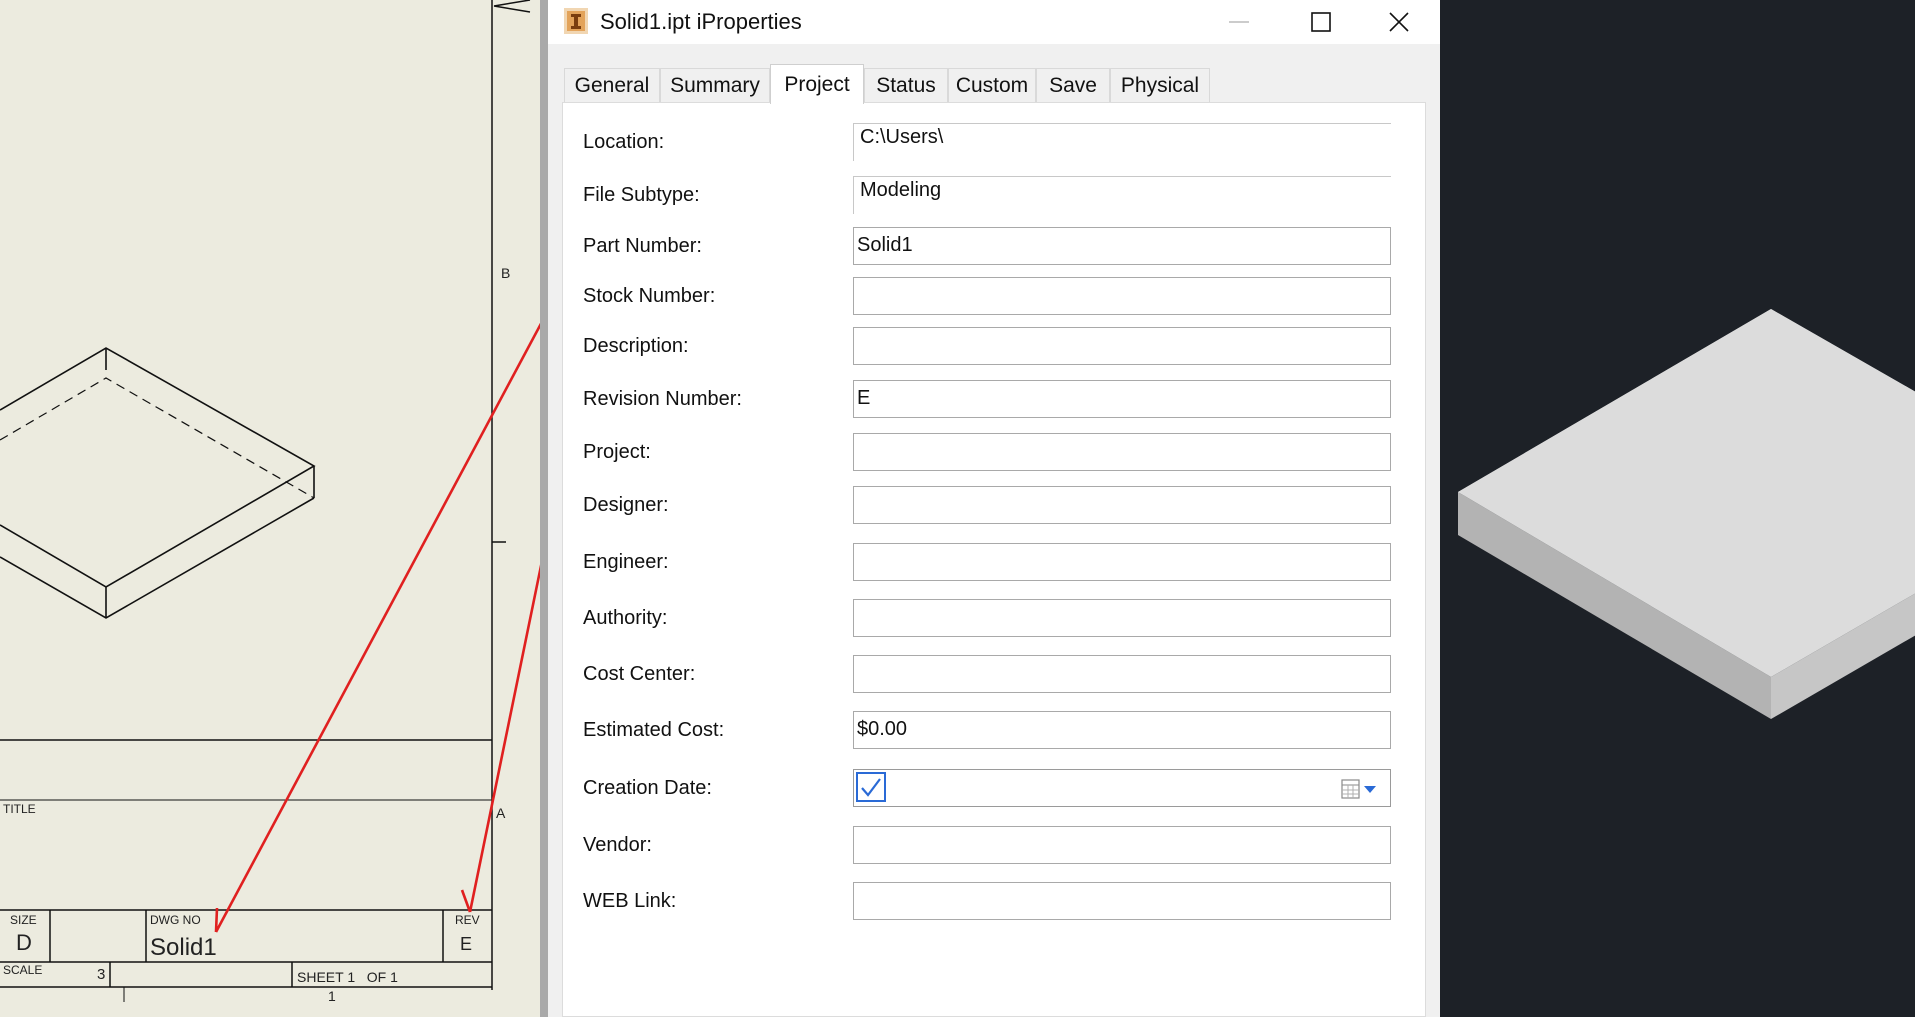  I want to click on authority-label: Authority:, so click(625, 618).